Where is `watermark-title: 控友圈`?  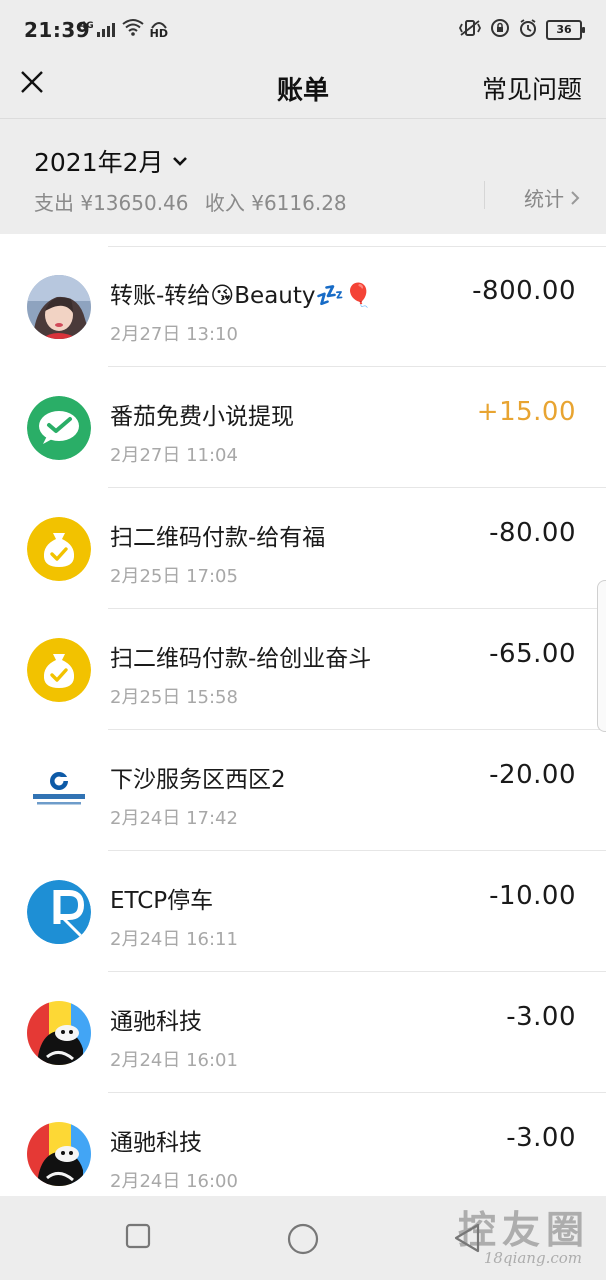 watermark-title: 控友圈 is located at coordinates (523, 1229).